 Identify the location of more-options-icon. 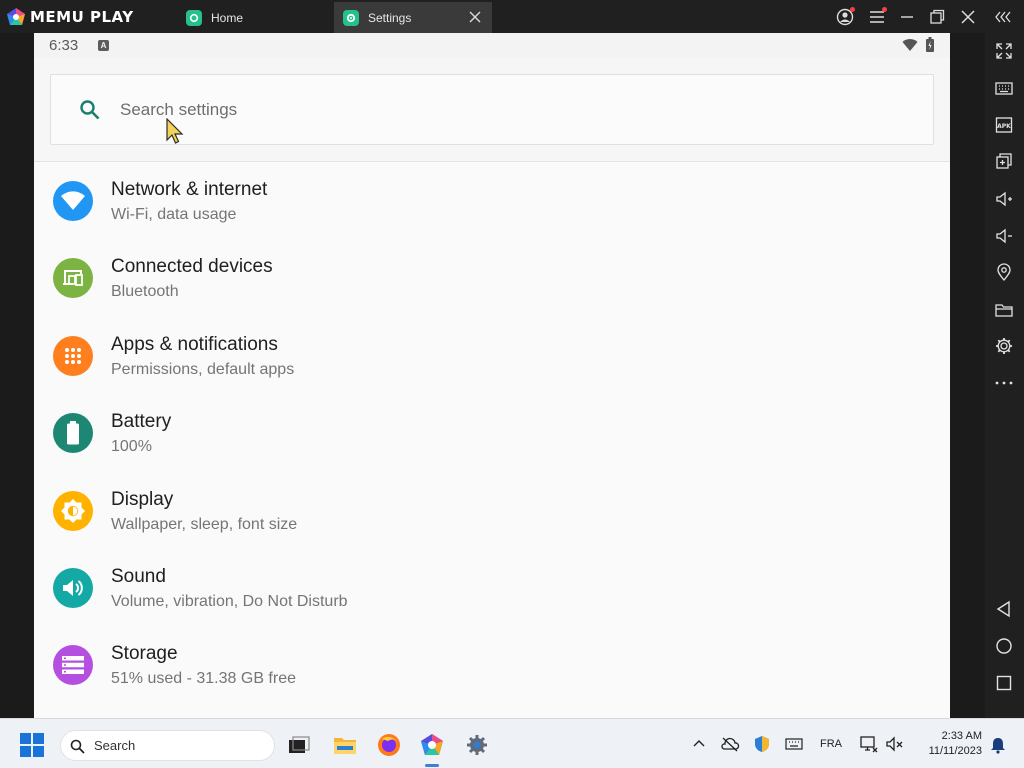
(1004, 383).